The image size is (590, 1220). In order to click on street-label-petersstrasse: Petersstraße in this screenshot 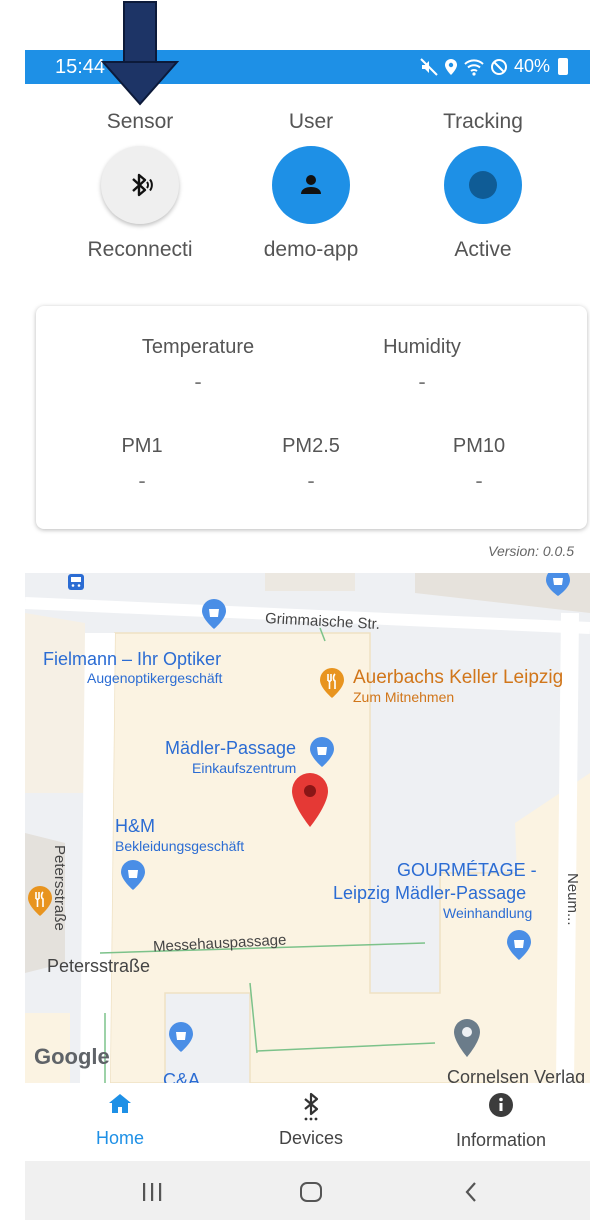, I will do `click(99, 966)`.